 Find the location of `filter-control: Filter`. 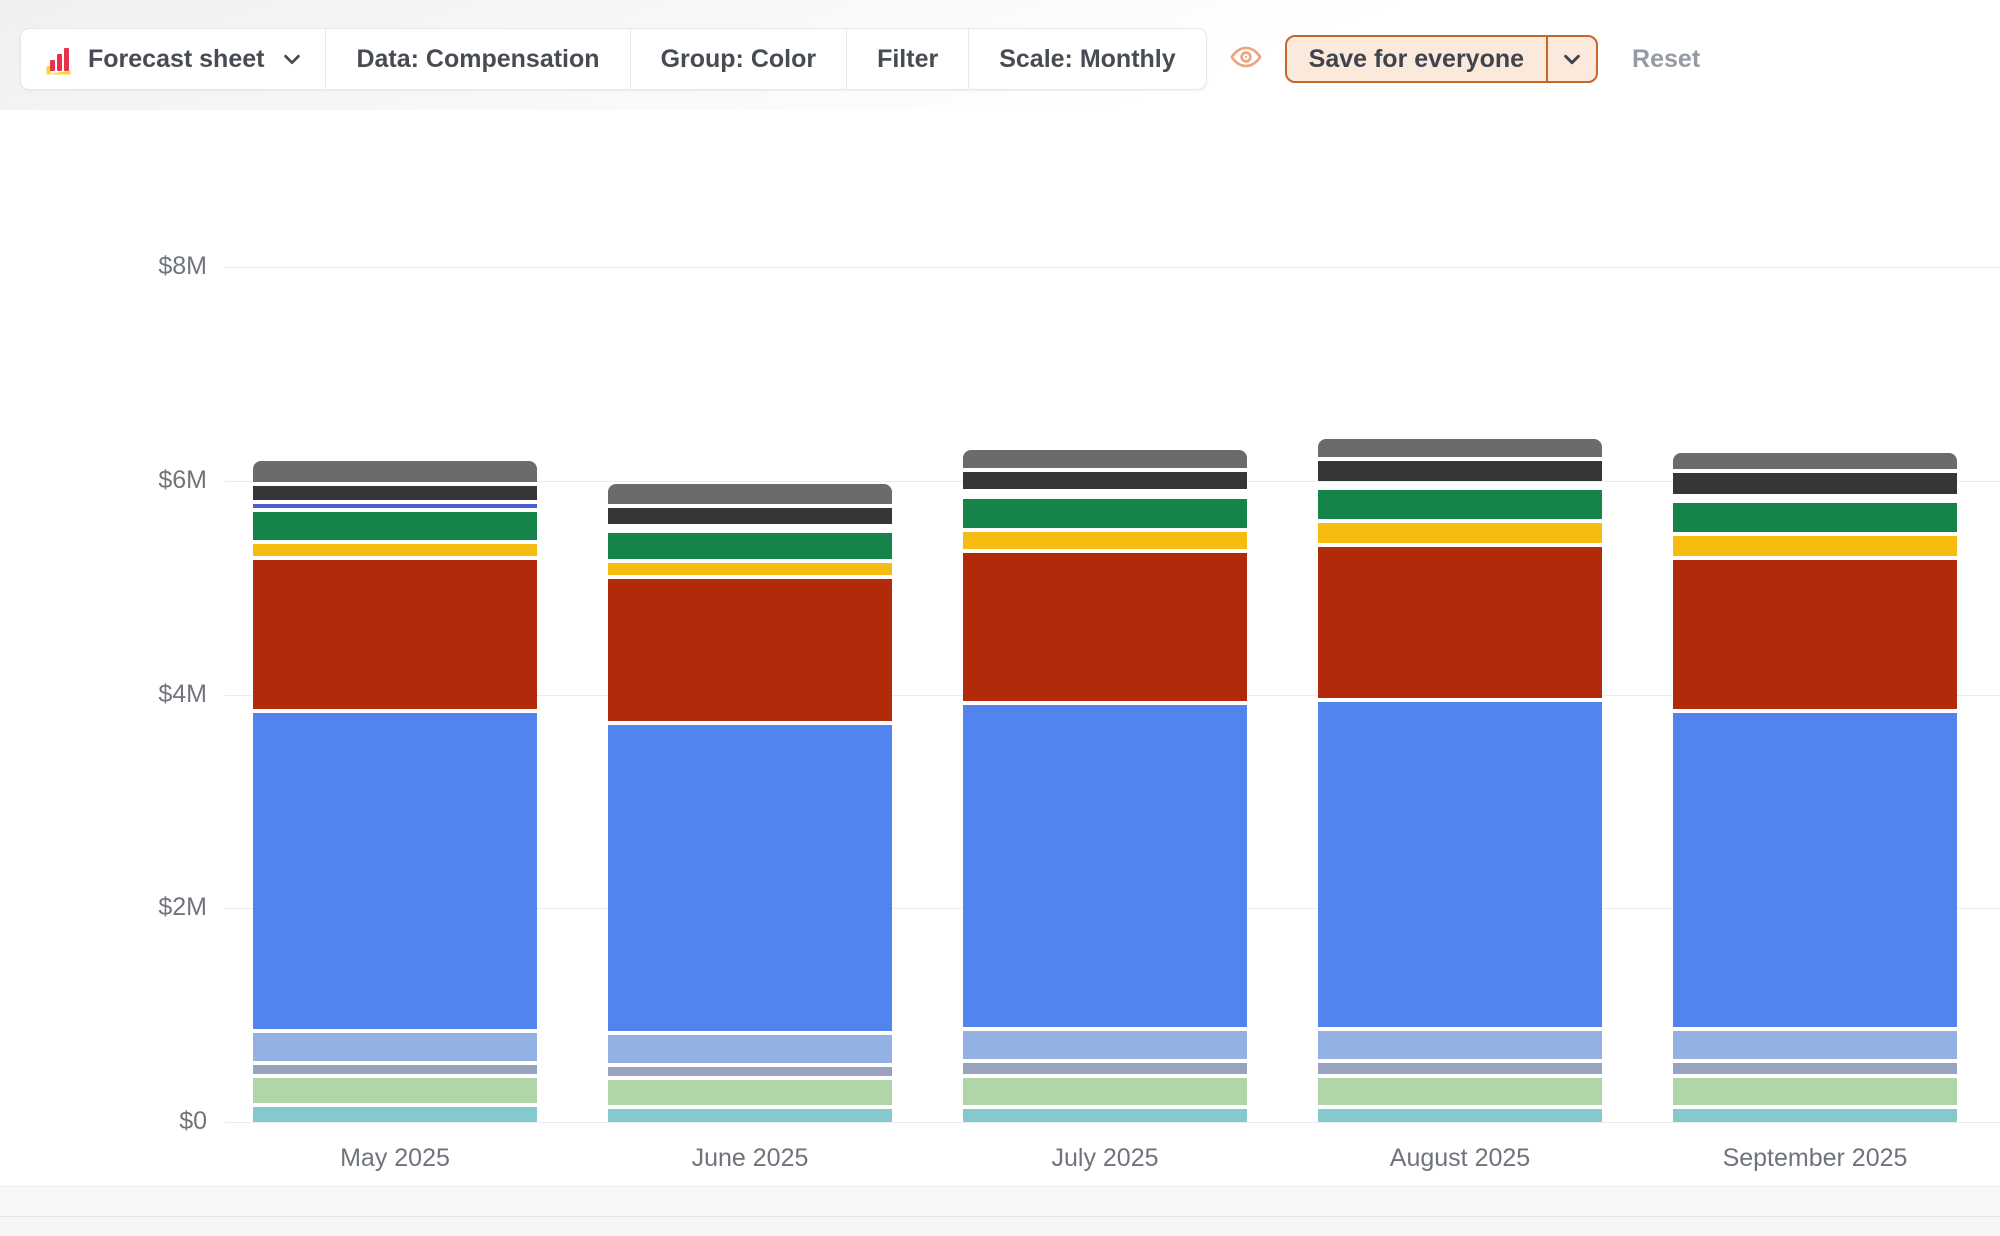

filter-control: Filter is located at coordinates (907, 59).